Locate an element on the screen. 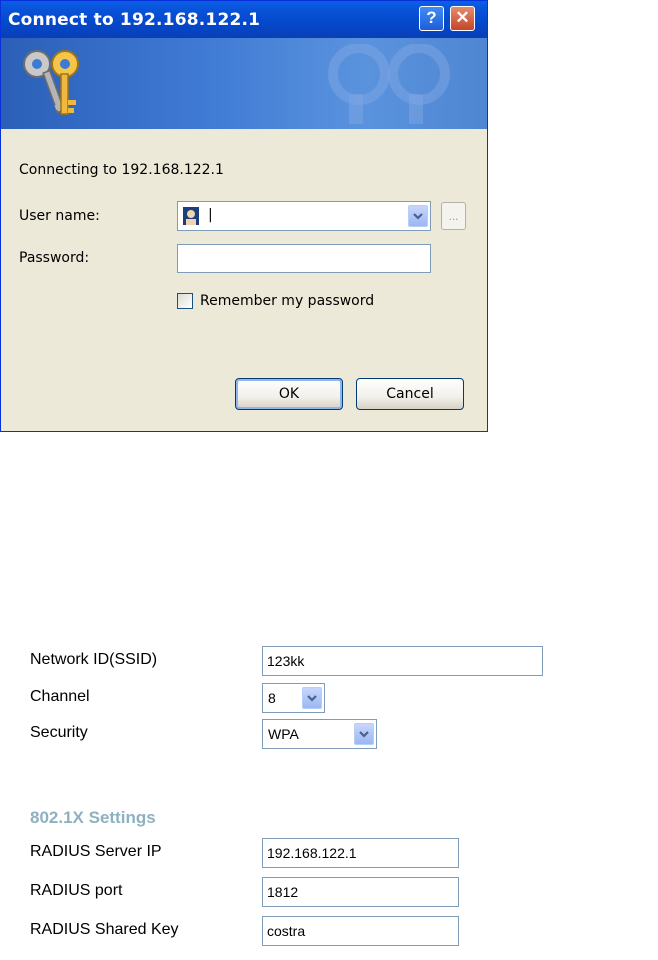 This screenshot has height=960, width=658. user-name-combo: | is located at coordinates (304, 216).